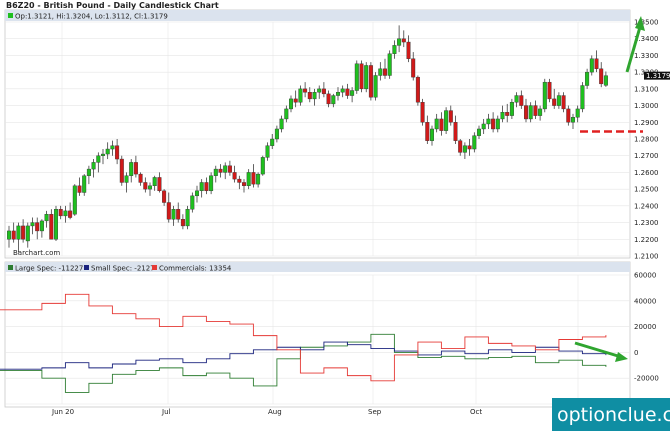  What do you see at coordinates (476, 412) in the screenshot?
I see `x-label-oct: Oct` at bounding box center [476, 412].